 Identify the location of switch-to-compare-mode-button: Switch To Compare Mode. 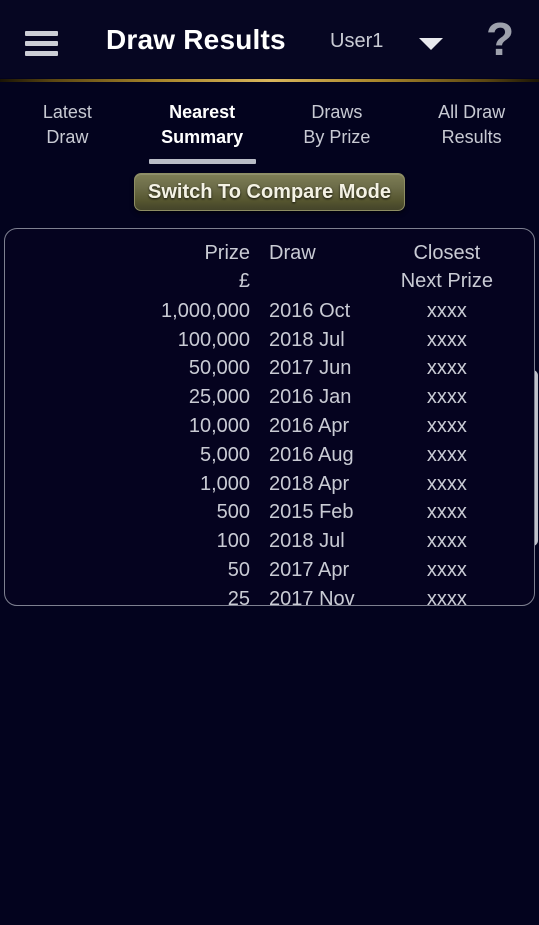
(269, 192).